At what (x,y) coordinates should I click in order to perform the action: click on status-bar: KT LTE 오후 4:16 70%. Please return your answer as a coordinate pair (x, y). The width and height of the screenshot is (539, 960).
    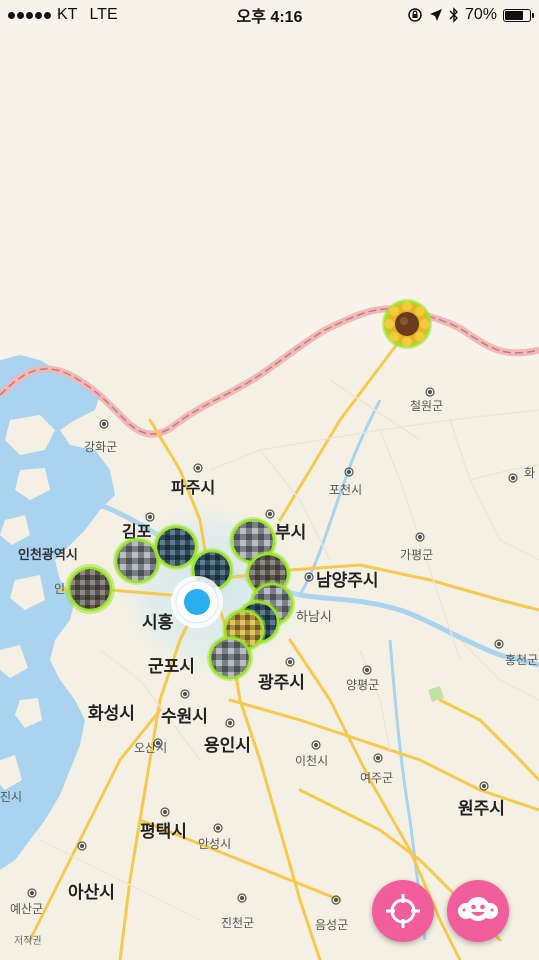
    Looking at the image, I should click on (269, 15).